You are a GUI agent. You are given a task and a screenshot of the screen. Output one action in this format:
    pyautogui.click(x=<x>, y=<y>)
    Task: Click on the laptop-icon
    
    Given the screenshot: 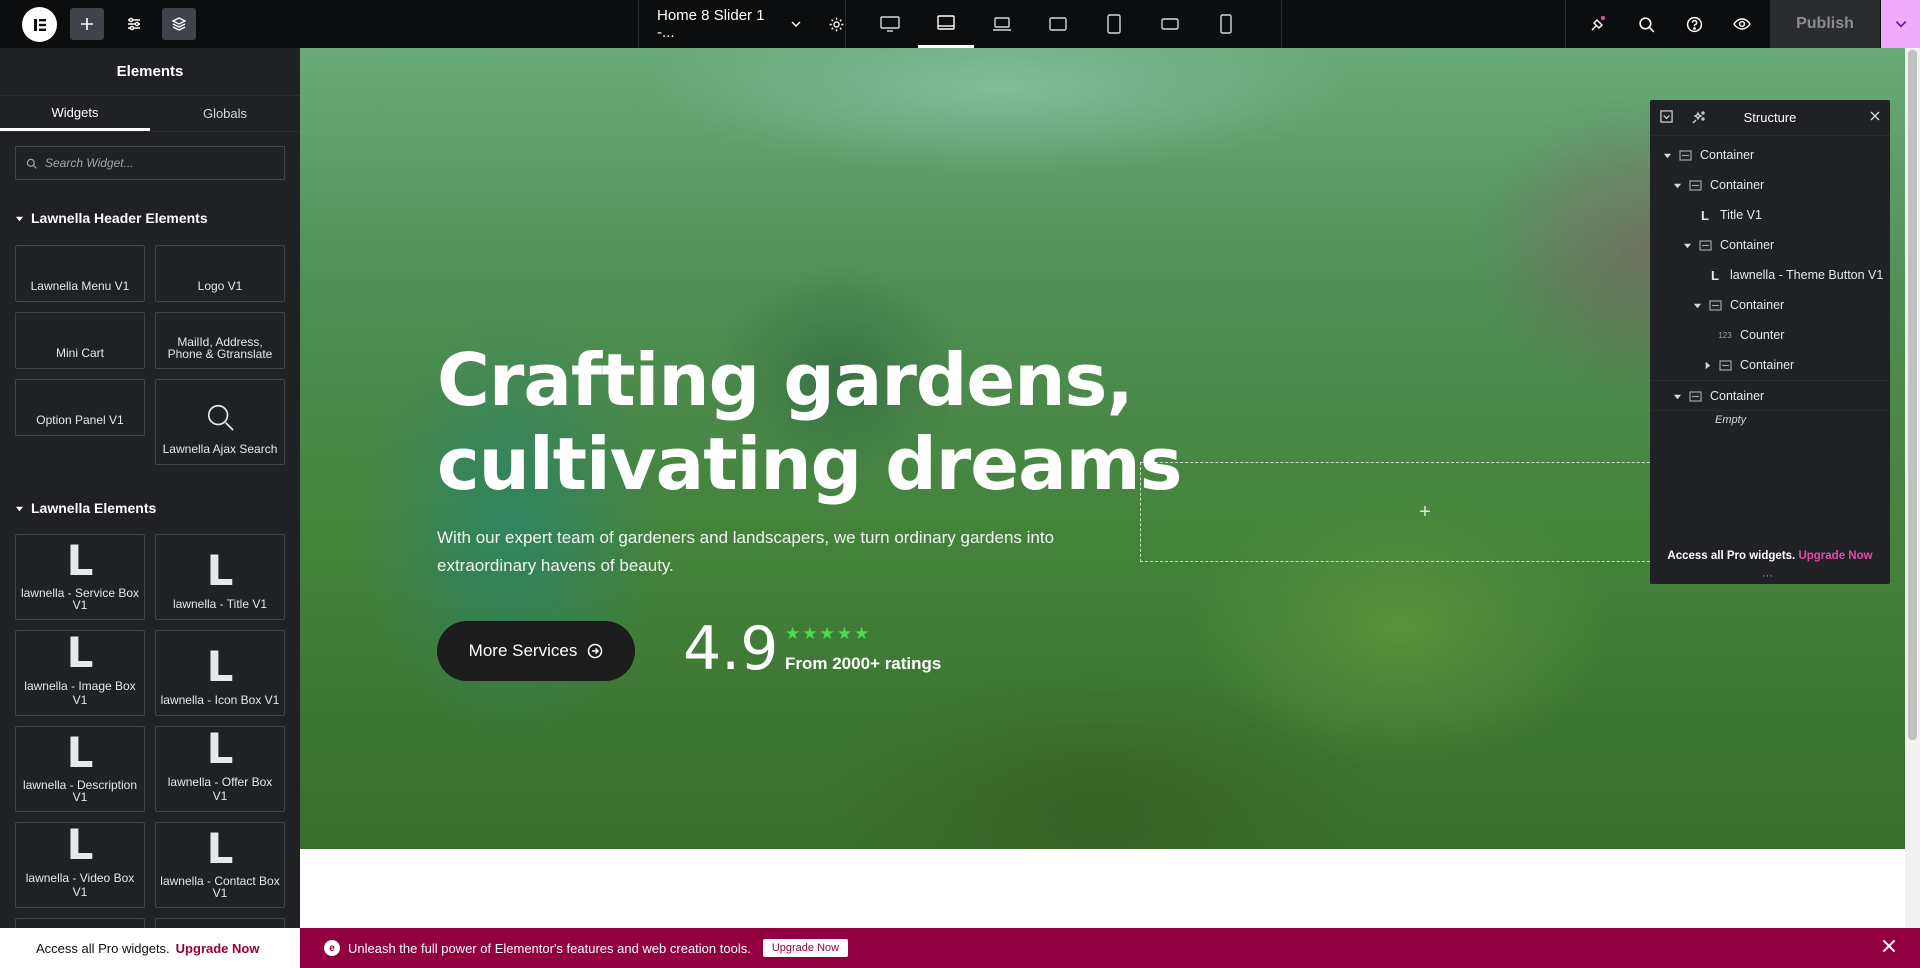 What is the action you would take?
    pyautogui.click(x=1002, y=24)
    